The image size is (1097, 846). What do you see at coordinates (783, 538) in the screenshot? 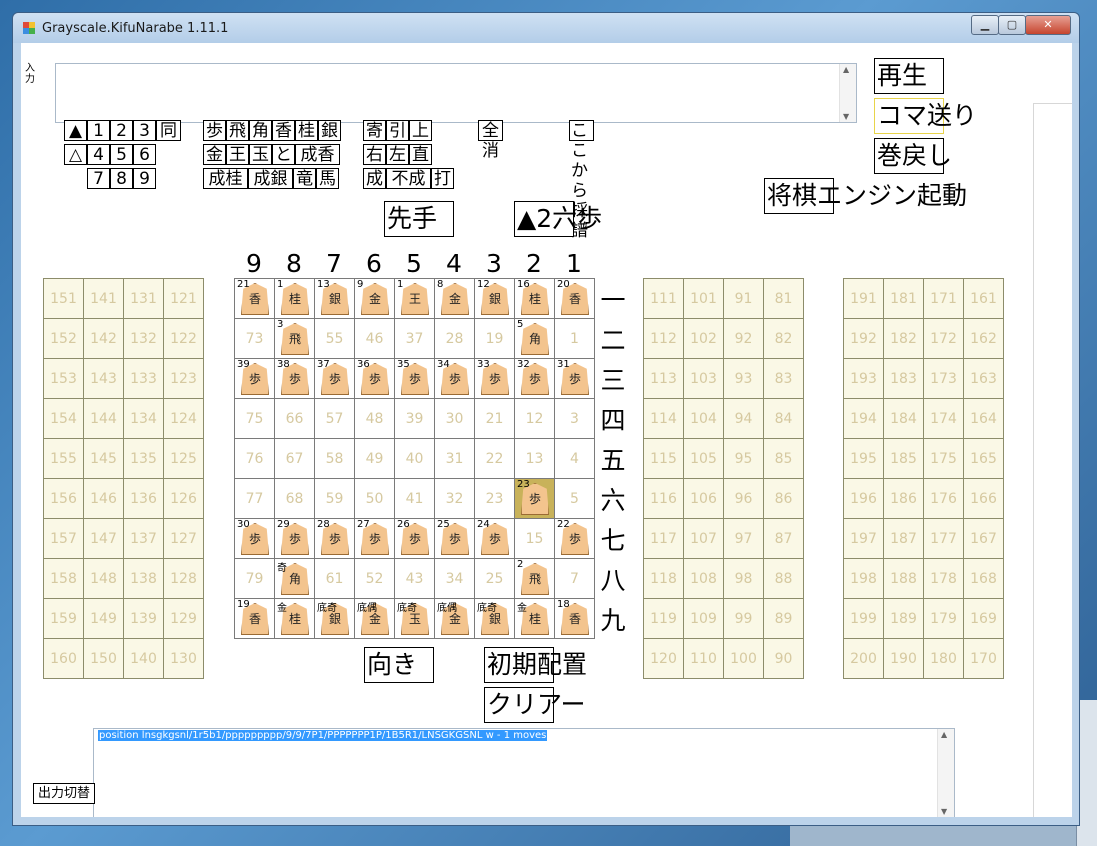
I see `stand-middle-cell: 87` at bounding box center [783, 538].